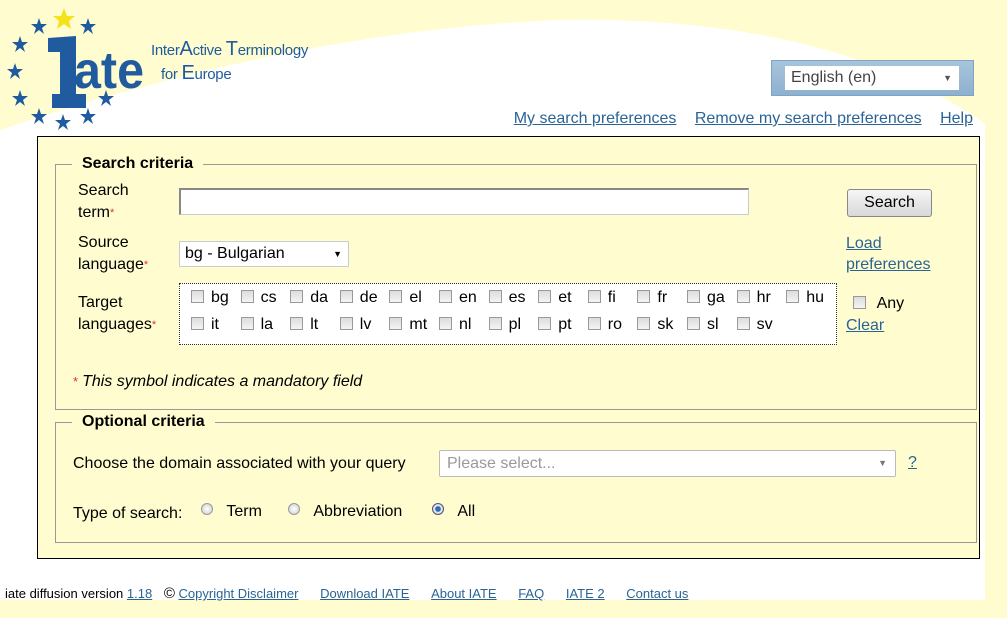  What do you see at coordinates (889, 203) in the screenshot?
I see `search-button: Search` at bounding box center [889, 203].